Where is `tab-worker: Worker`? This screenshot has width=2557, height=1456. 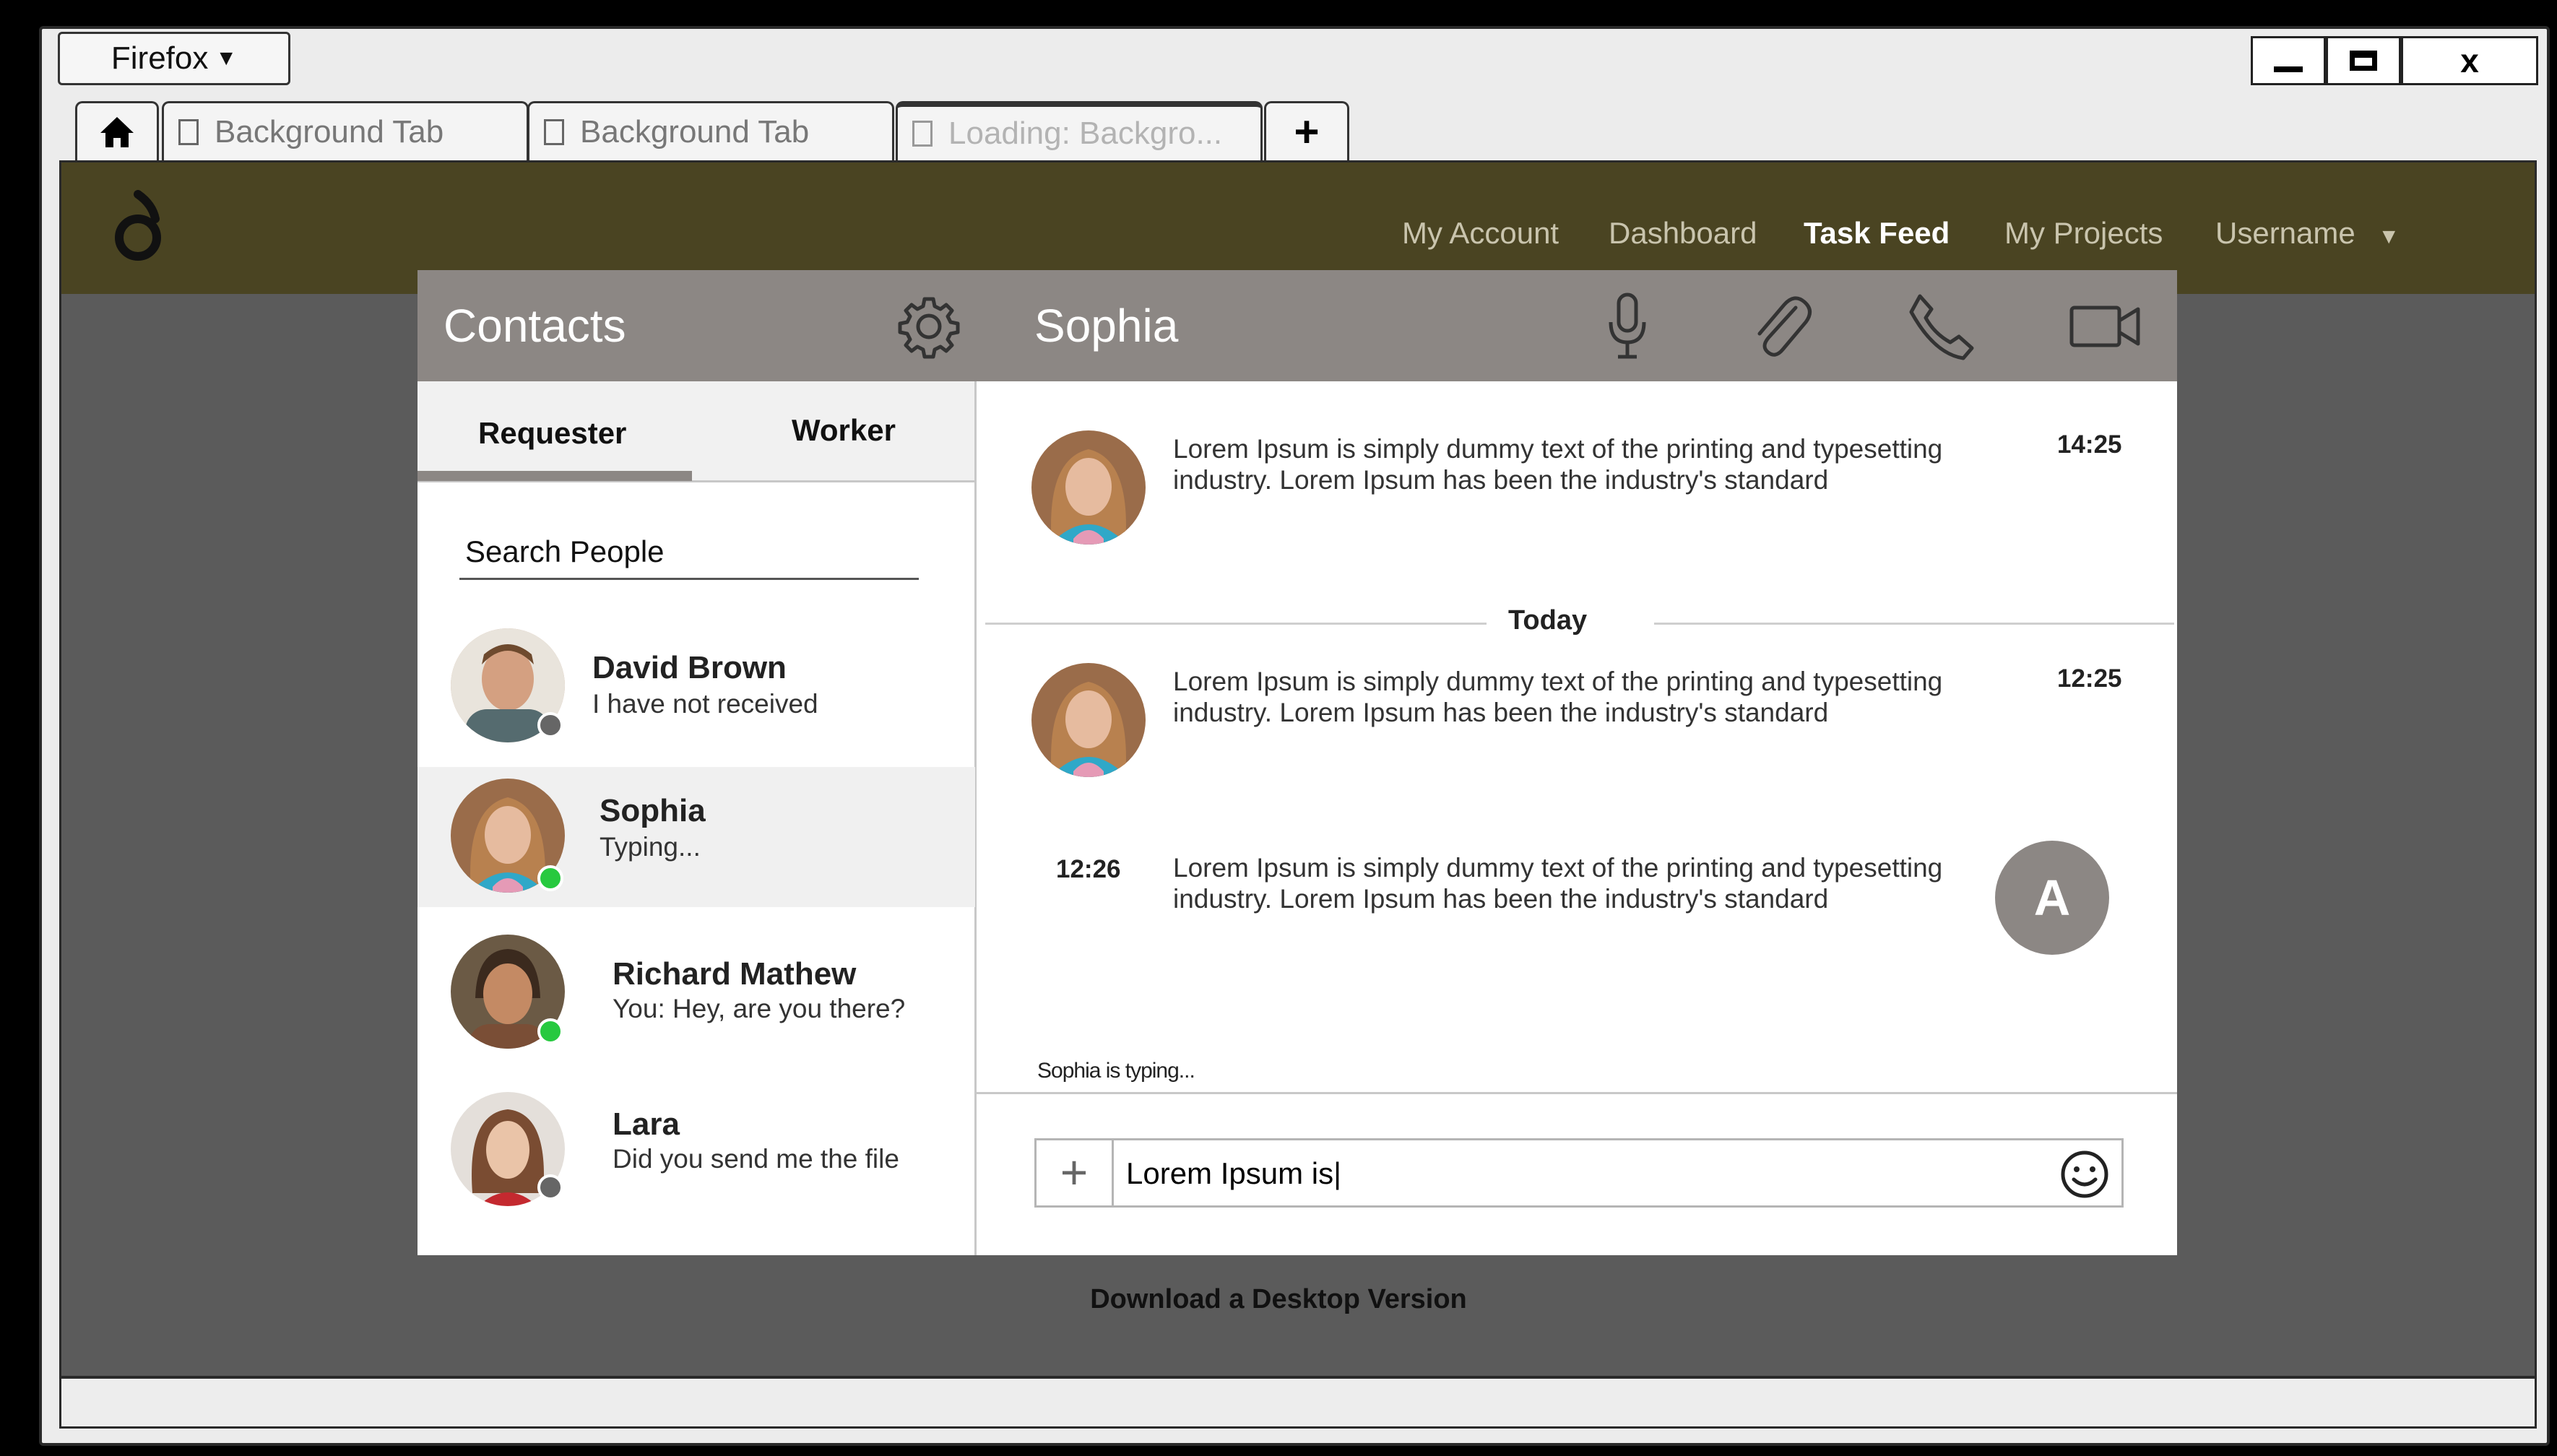 tab-worker: Worker is located at coordinates (844, 430).